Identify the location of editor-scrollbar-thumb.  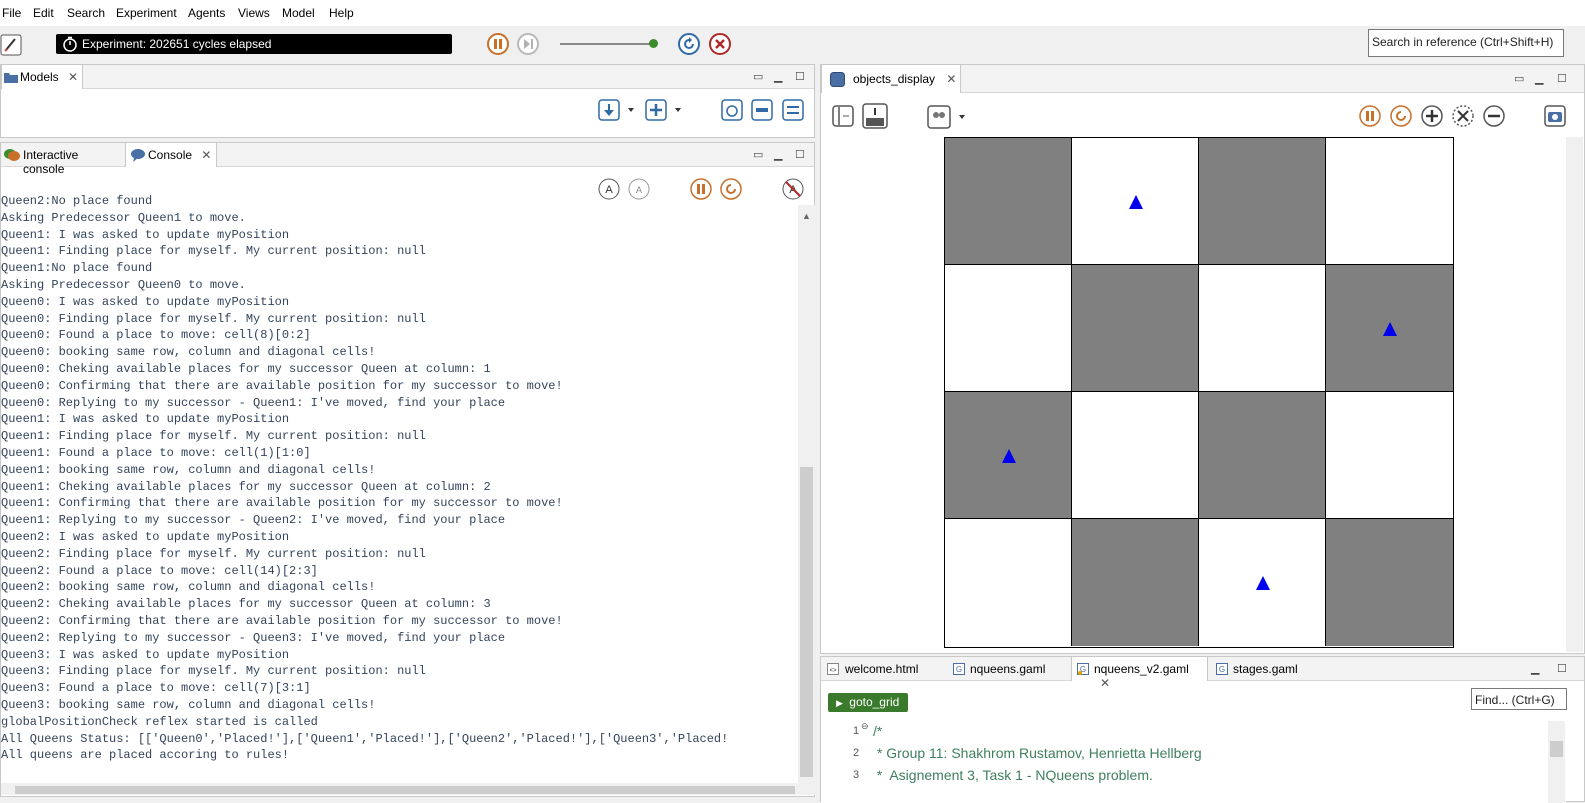
(1556, 749).